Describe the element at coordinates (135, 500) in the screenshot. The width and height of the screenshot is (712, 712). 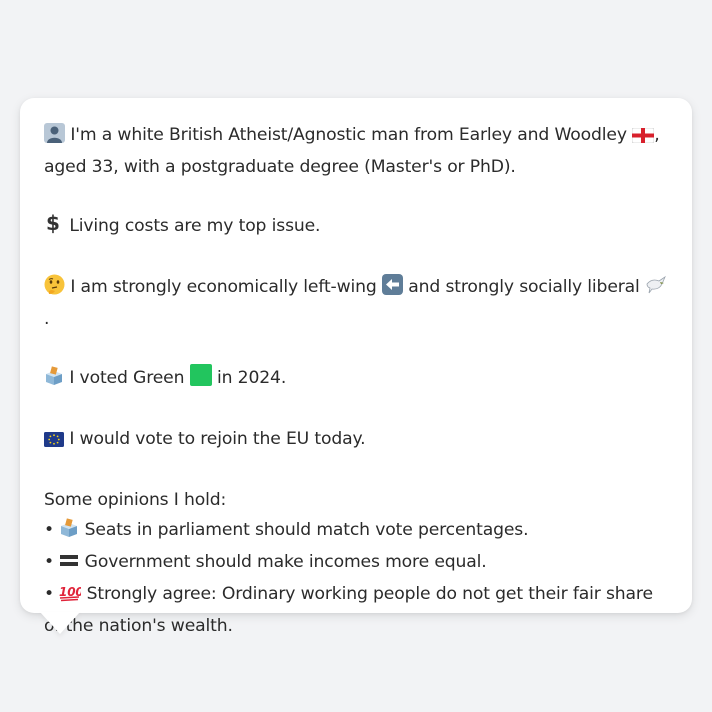
I see `opinions-heading: Some opinions I hold:` at that location.